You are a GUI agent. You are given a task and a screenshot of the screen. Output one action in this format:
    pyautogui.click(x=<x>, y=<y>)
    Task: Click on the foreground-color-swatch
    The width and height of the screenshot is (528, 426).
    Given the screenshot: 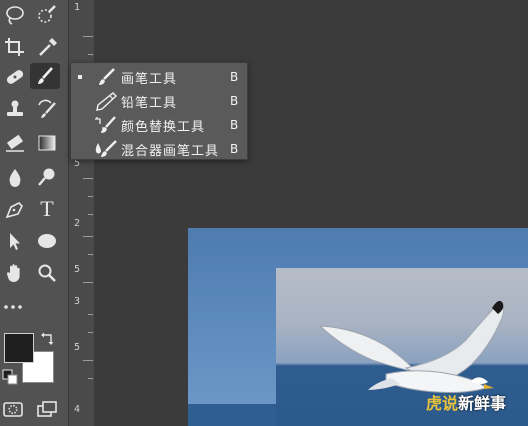 What is the action you would take?
    pyautogui.click(x=19, y=348)
    